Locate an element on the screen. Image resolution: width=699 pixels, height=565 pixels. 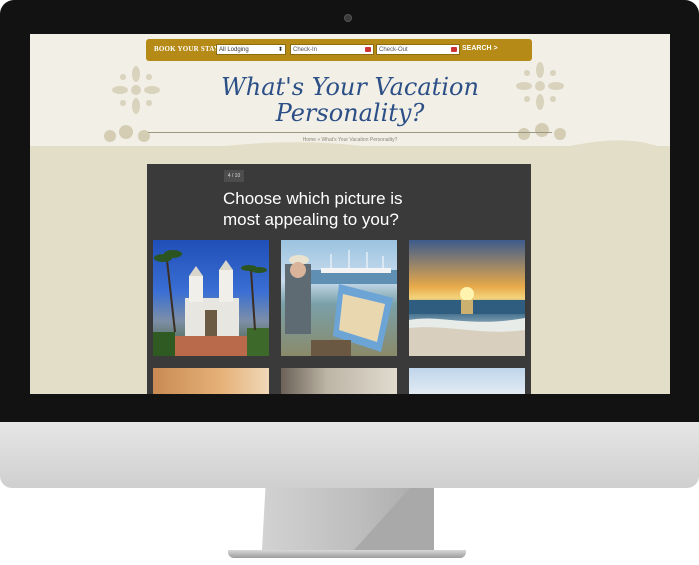
sunset-beach-image is located at coordinates (467, 321).